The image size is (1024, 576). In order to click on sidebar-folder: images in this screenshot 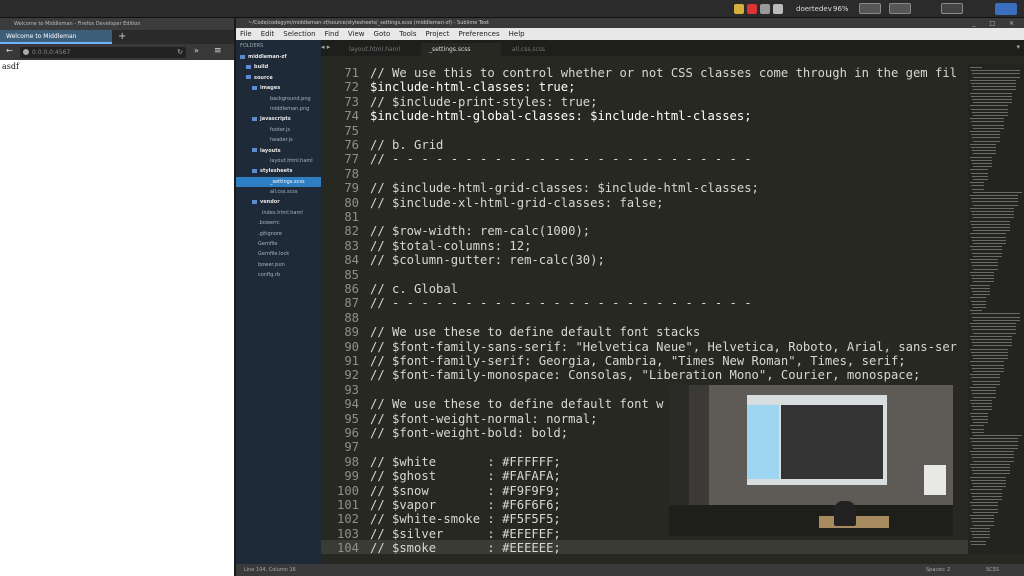, I will do `click(278, 88)`.